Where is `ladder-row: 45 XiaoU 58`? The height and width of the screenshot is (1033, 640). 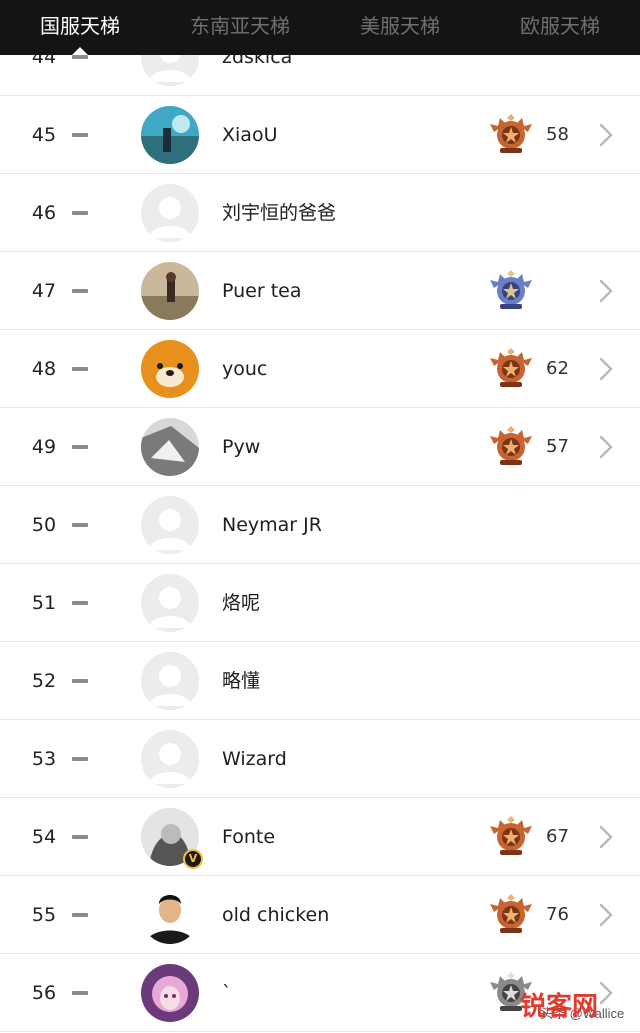
ladder-row: 45 XiaoU 58 is located at coordinates (320, 135).